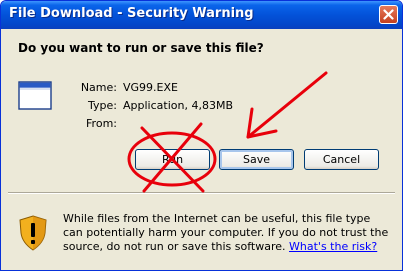 This screenshot has height=271, width=403. I want to click on application-file-icon, so click(35, 95).